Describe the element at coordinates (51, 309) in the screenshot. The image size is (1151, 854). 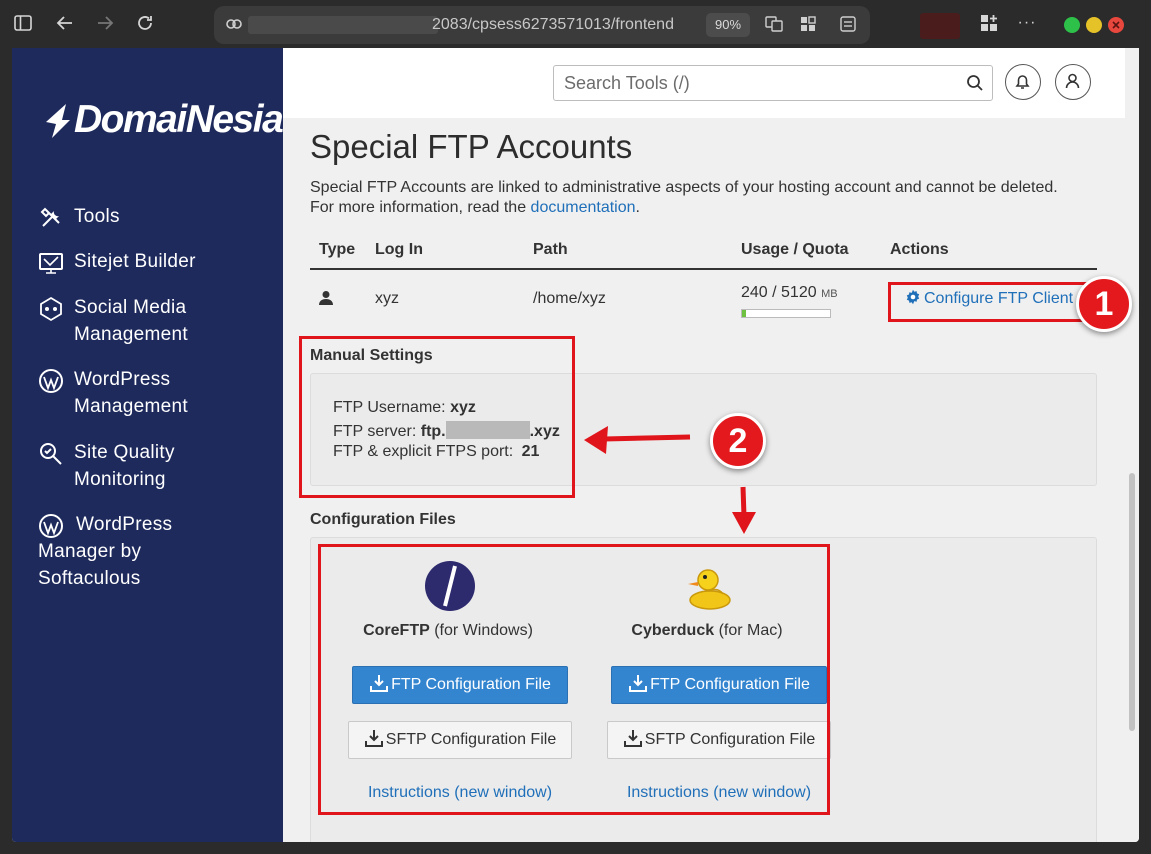
I see `social-media-icon` at that location.